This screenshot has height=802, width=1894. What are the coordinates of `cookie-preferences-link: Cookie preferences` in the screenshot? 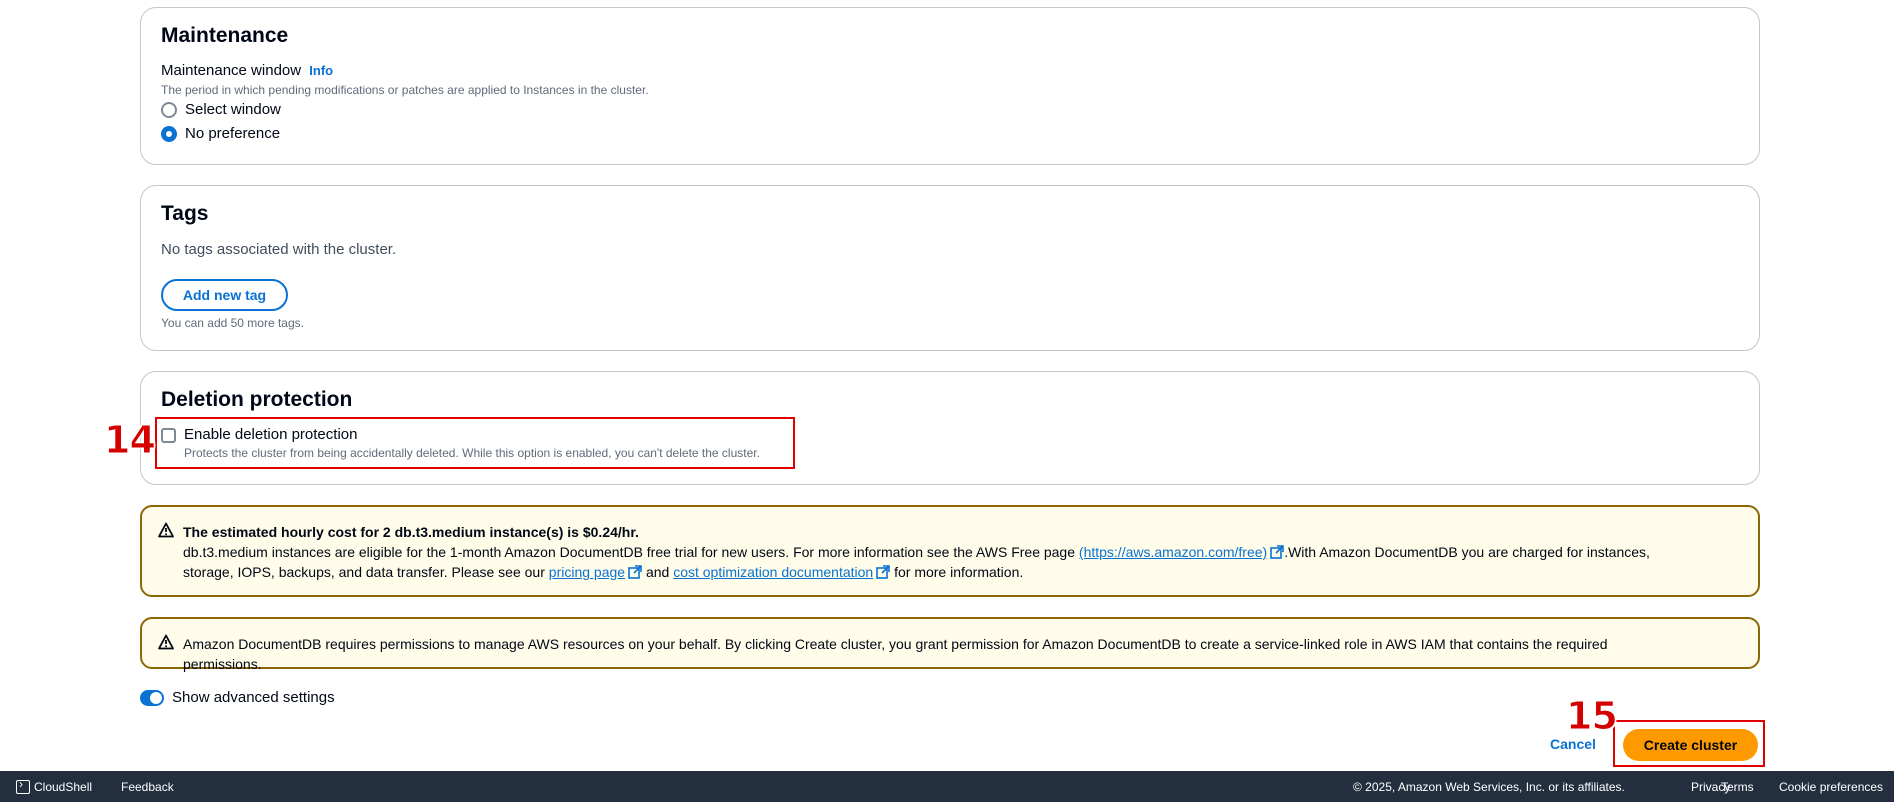 It's located at (1831, 787).